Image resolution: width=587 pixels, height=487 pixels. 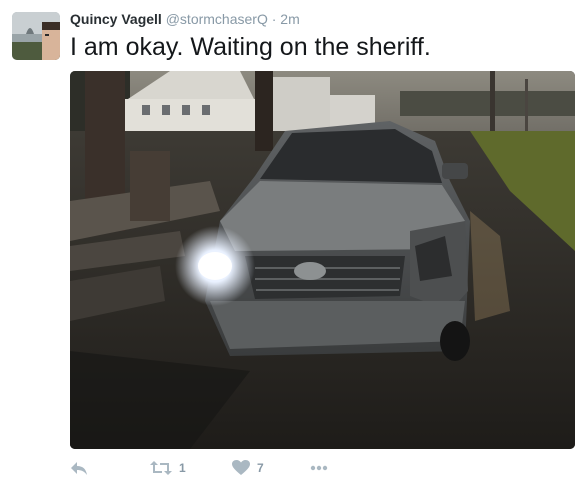 I want to click on author-handle: @stormchaserQ, so click(x=217, y=19).